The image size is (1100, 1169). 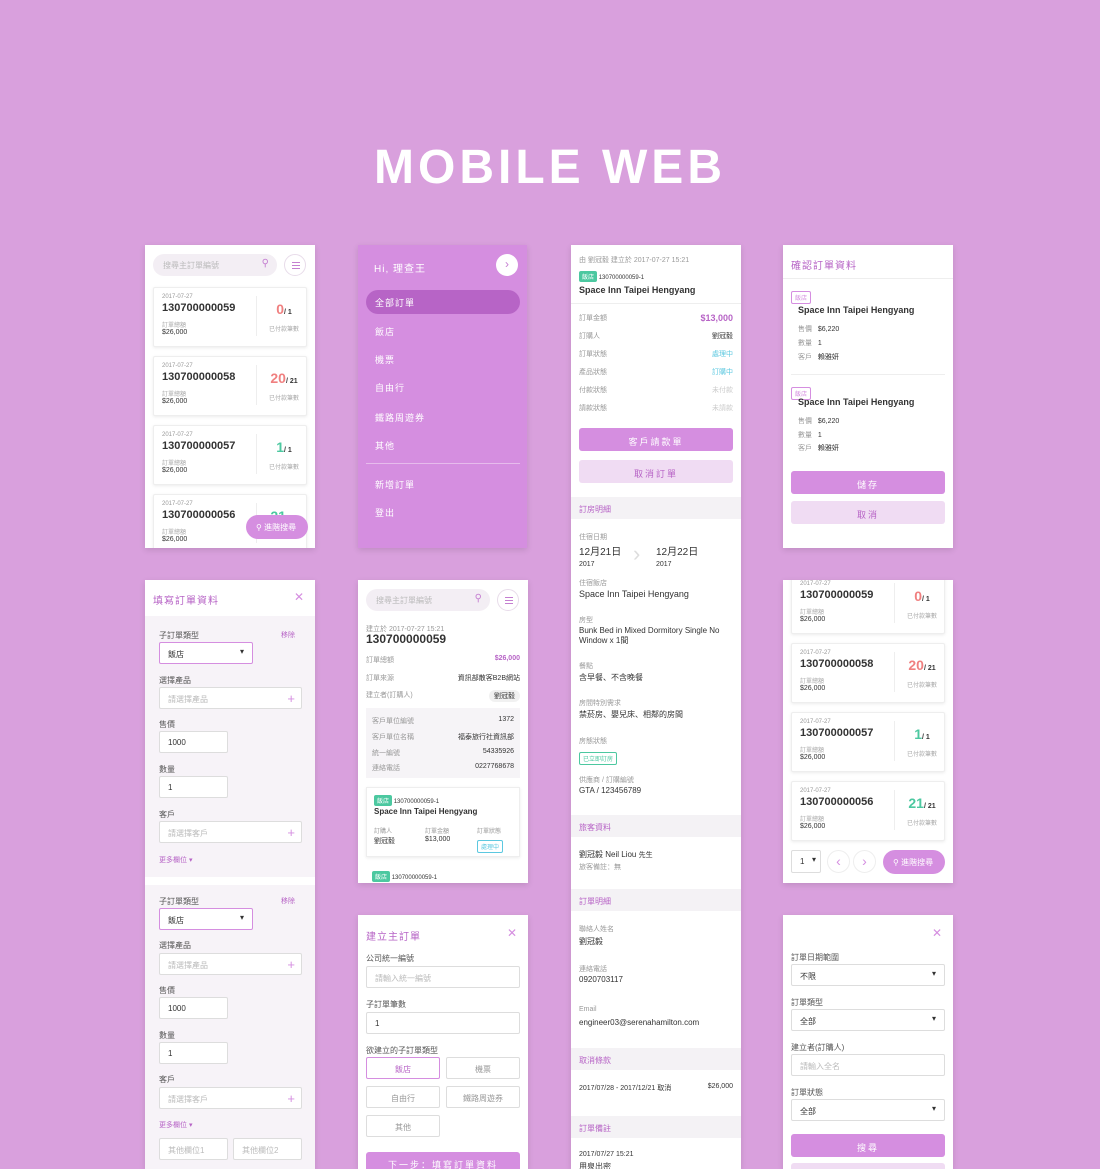 I want to click on arrow-right-icon: ›, so click(x=637, y=553).